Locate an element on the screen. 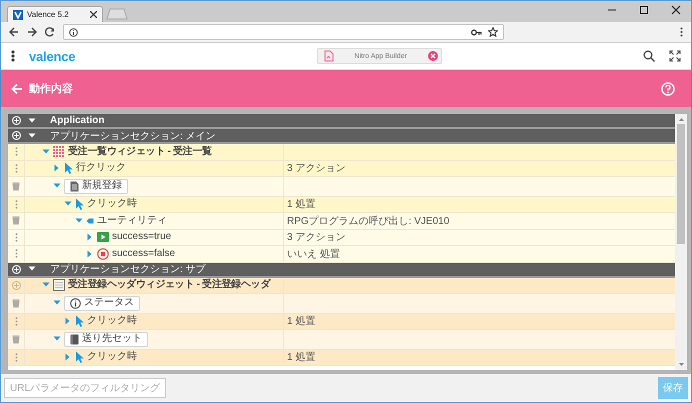  tree-label: 行クリック is located at coordinates (101, 168).